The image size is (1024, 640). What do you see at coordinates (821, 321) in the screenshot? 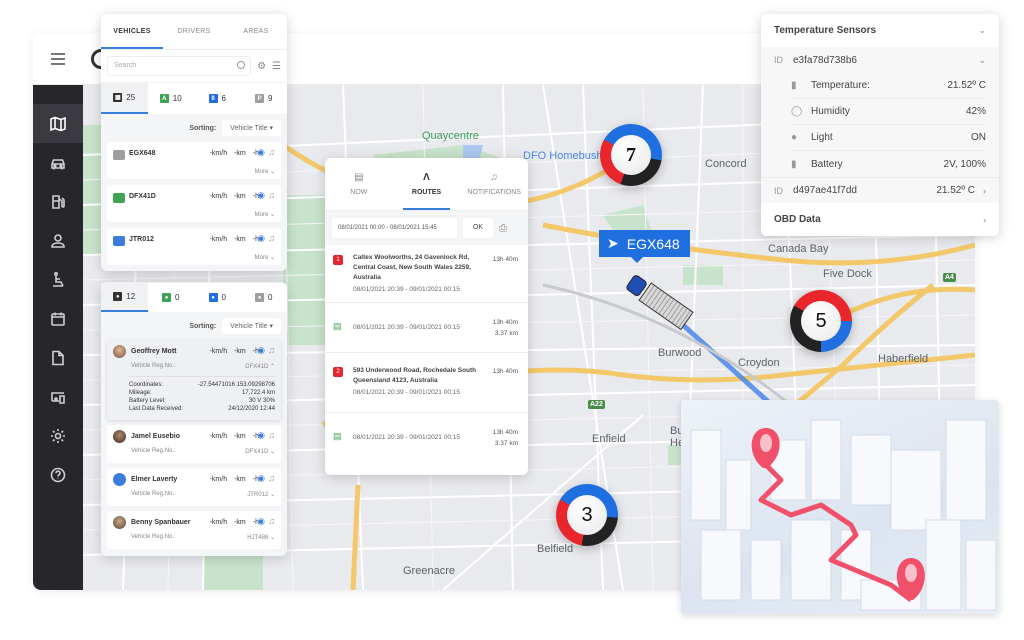
I see `cluster-marker: 5` at bounding box center [821, 321].